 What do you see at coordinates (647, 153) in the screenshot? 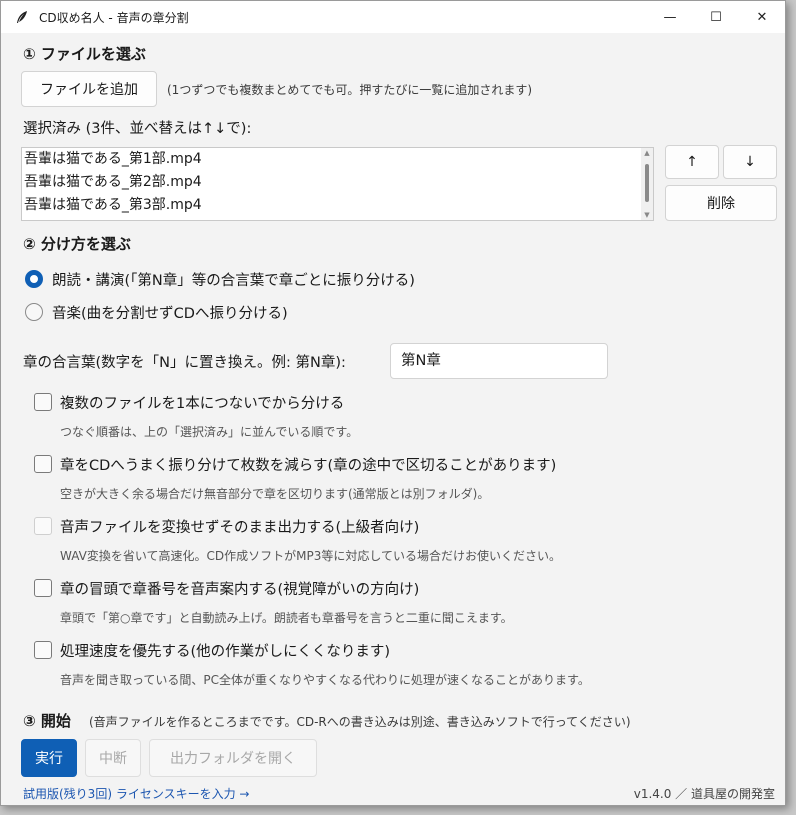
I see `scroll-up-icon: ▲` at bounding box center [647, 153].